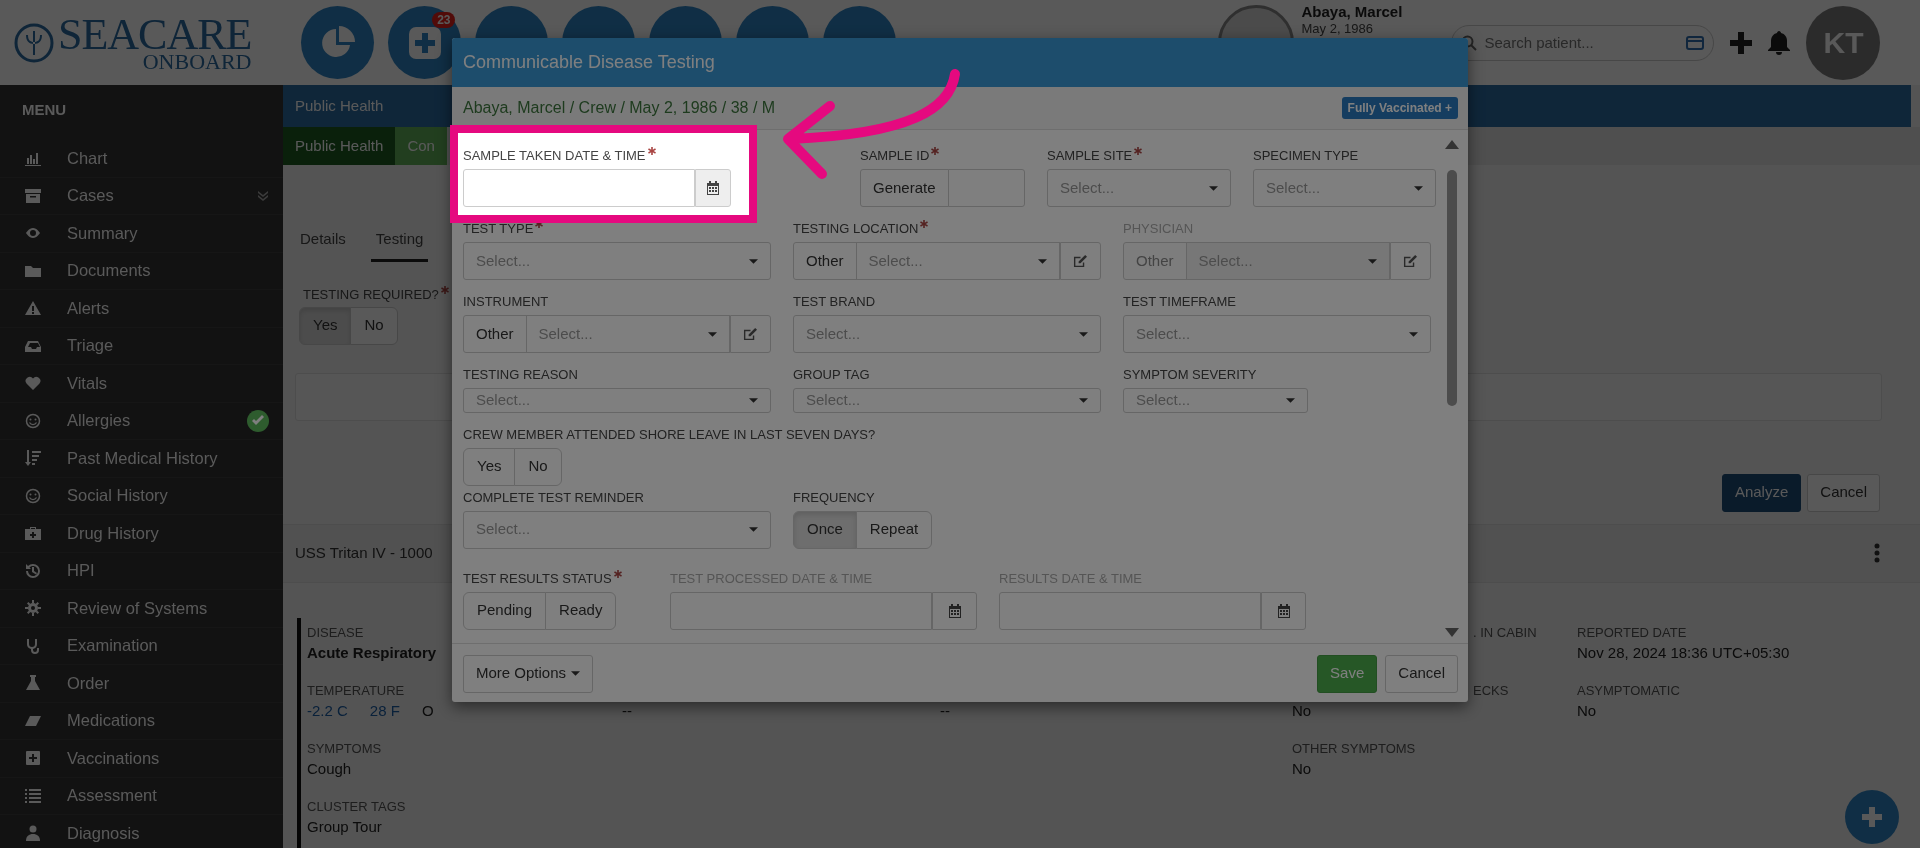 This screenshot has height=848, width=1920. What do you see at coordinates (1683, 652) in the screenshot?
I see `field-value: Nov 28, 2024 18:36 UTC+05:30` at bounding box center [1683, 652].